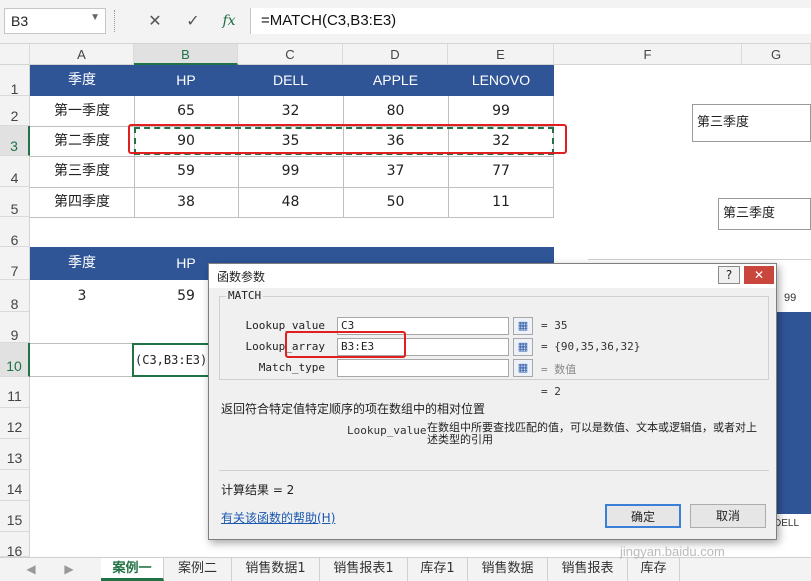 The image size is (811, 581). I want to click on help-icon: ?, so click(729, 275).